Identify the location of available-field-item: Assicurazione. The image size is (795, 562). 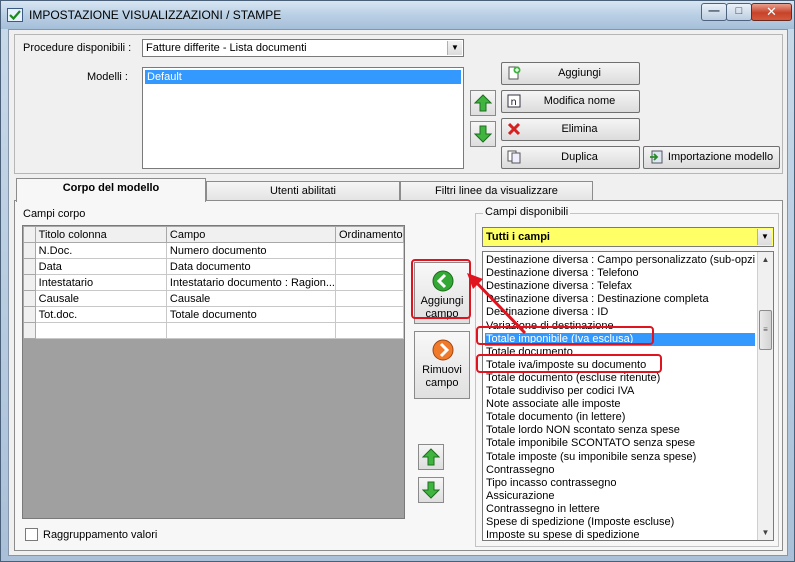
(620, 496).